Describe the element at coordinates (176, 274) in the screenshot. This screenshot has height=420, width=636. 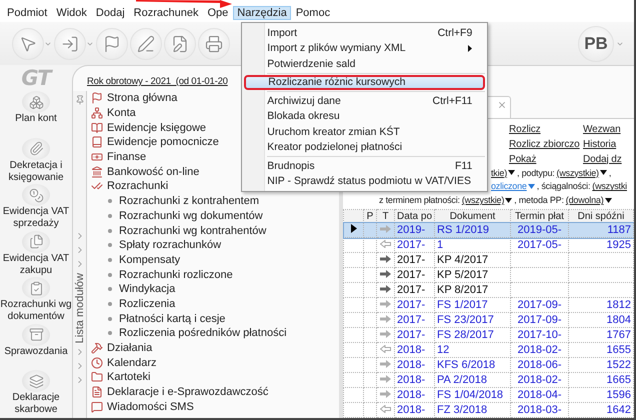
I see `module-item: Rozrachunki rozliczone` at that location.